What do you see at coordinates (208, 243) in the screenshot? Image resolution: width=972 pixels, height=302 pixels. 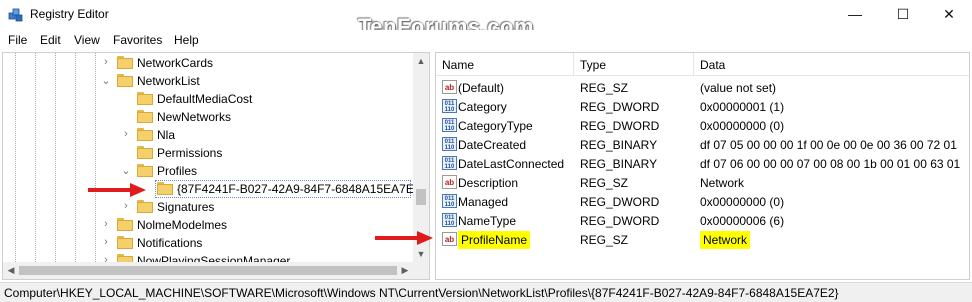 I see `tree-item: › Notifications` at bounding box center [208, 243].